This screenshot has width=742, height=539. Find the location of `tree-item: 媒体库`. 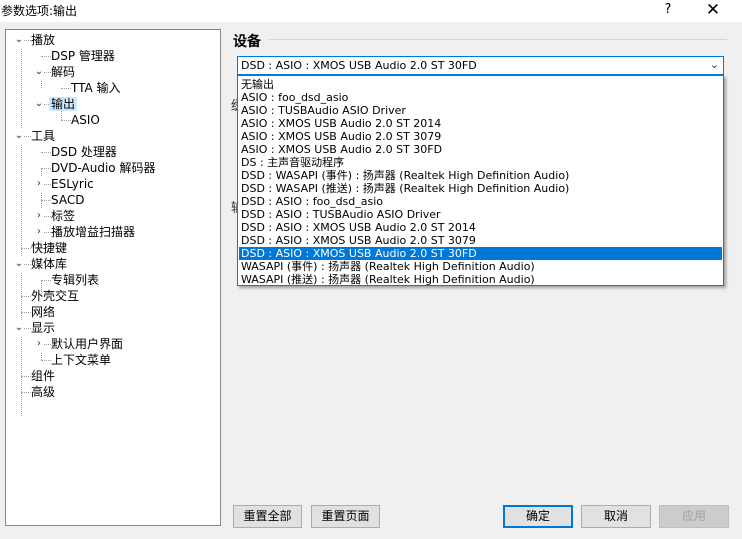

tree-item: 媒体库 is located at coordinates (49, 264).